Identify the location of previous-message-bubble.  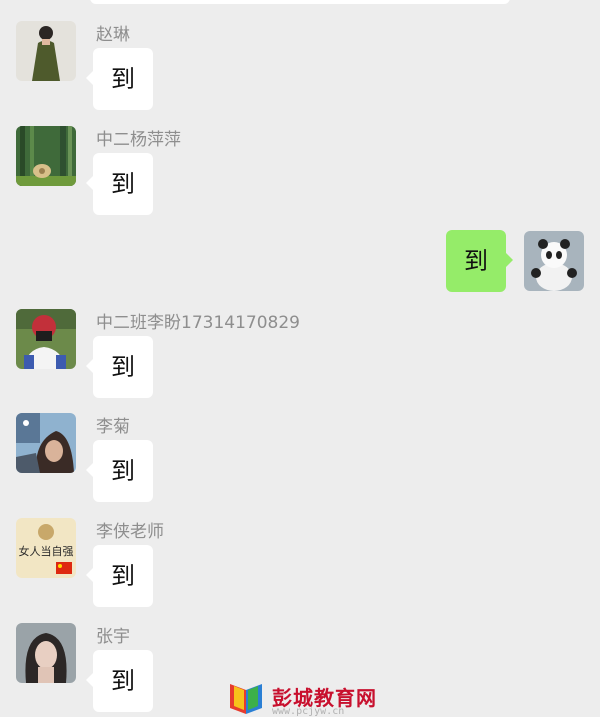
(300, 2).